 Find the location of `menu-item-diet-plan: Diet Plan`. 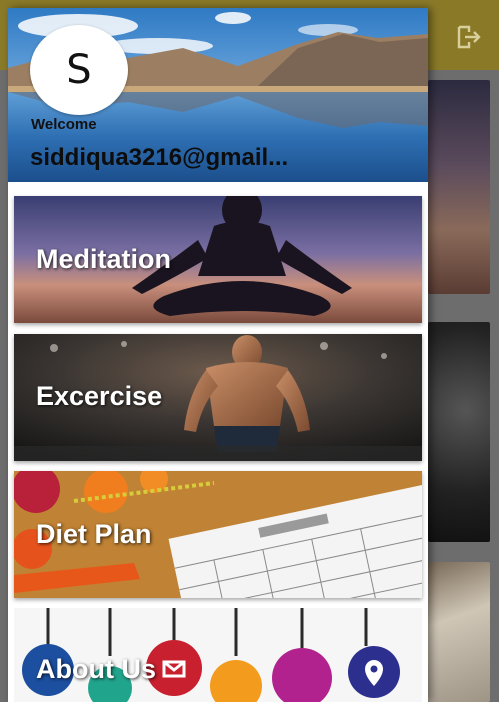

menu-item-diet-plan: Diet Plan is located at coordinates (218, 534).